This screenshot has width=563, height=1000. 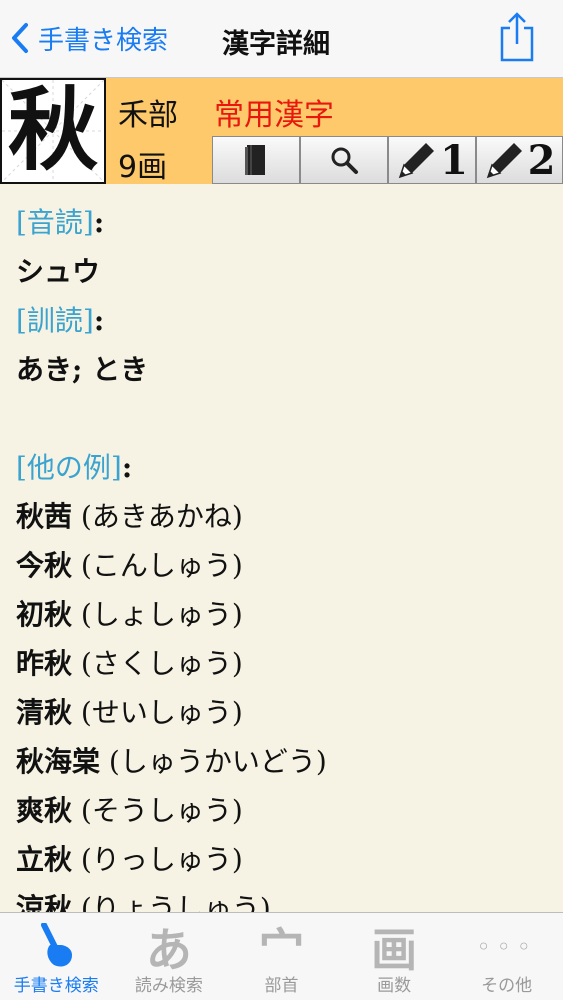 I want to click on example-reading: (しゅうかいどう), so click(x=213, y=761).